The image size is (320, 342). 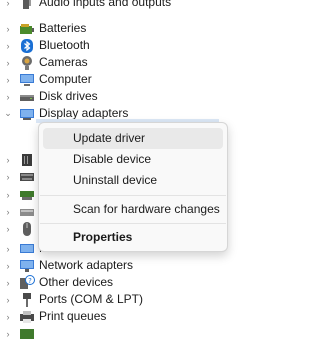 What do you see at coordinates (27, 46) in the screenshot?
I see `bluetooth-icon` at bounding box center [27, 46].